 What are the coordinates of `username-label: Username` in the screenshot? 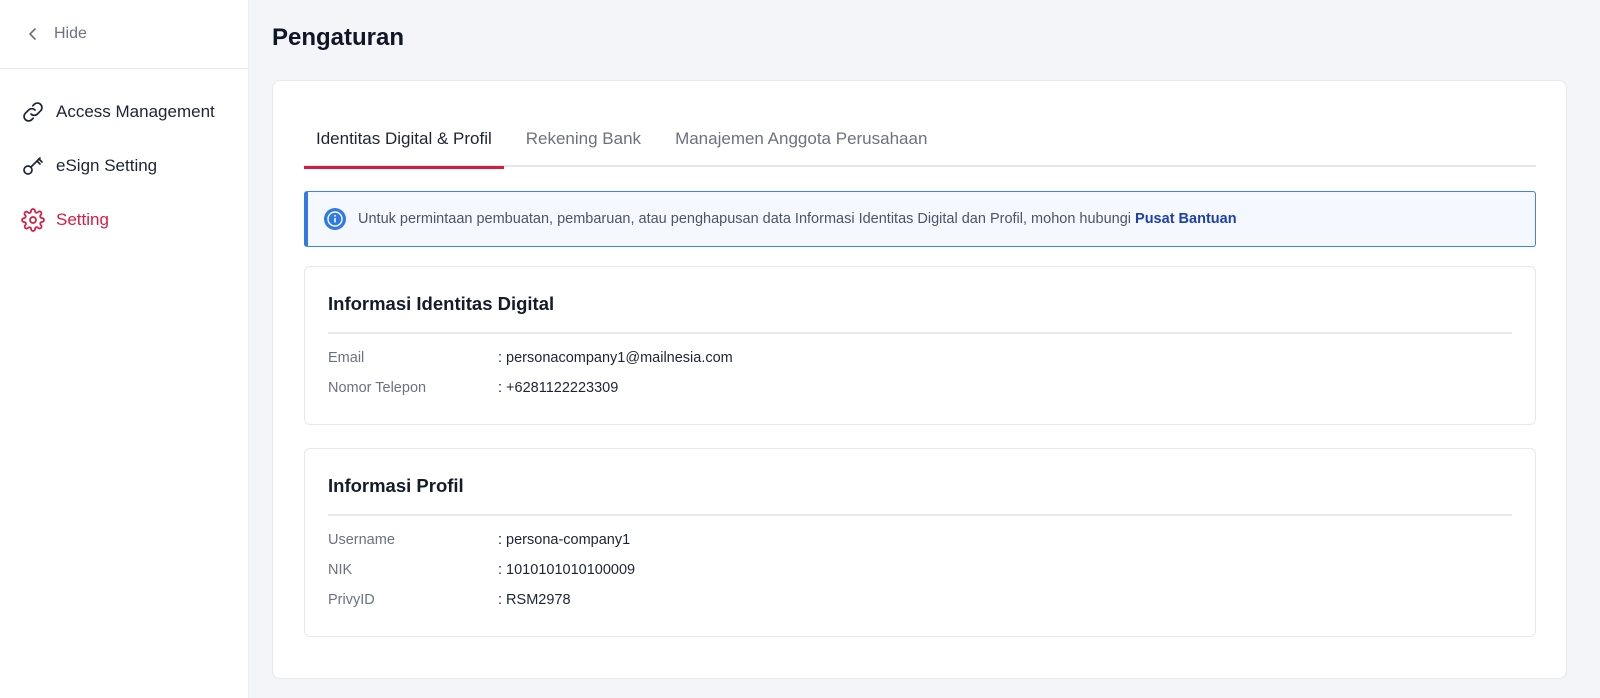 It's located at (361, 540).